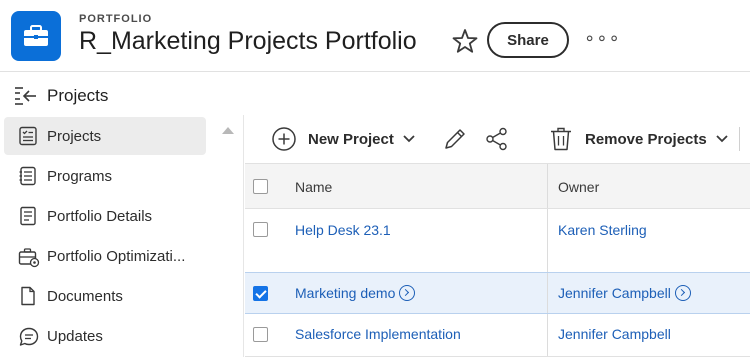 The width and height of the screenshot is (750, 357). I want to click on projects-icon, so click(28, 136).